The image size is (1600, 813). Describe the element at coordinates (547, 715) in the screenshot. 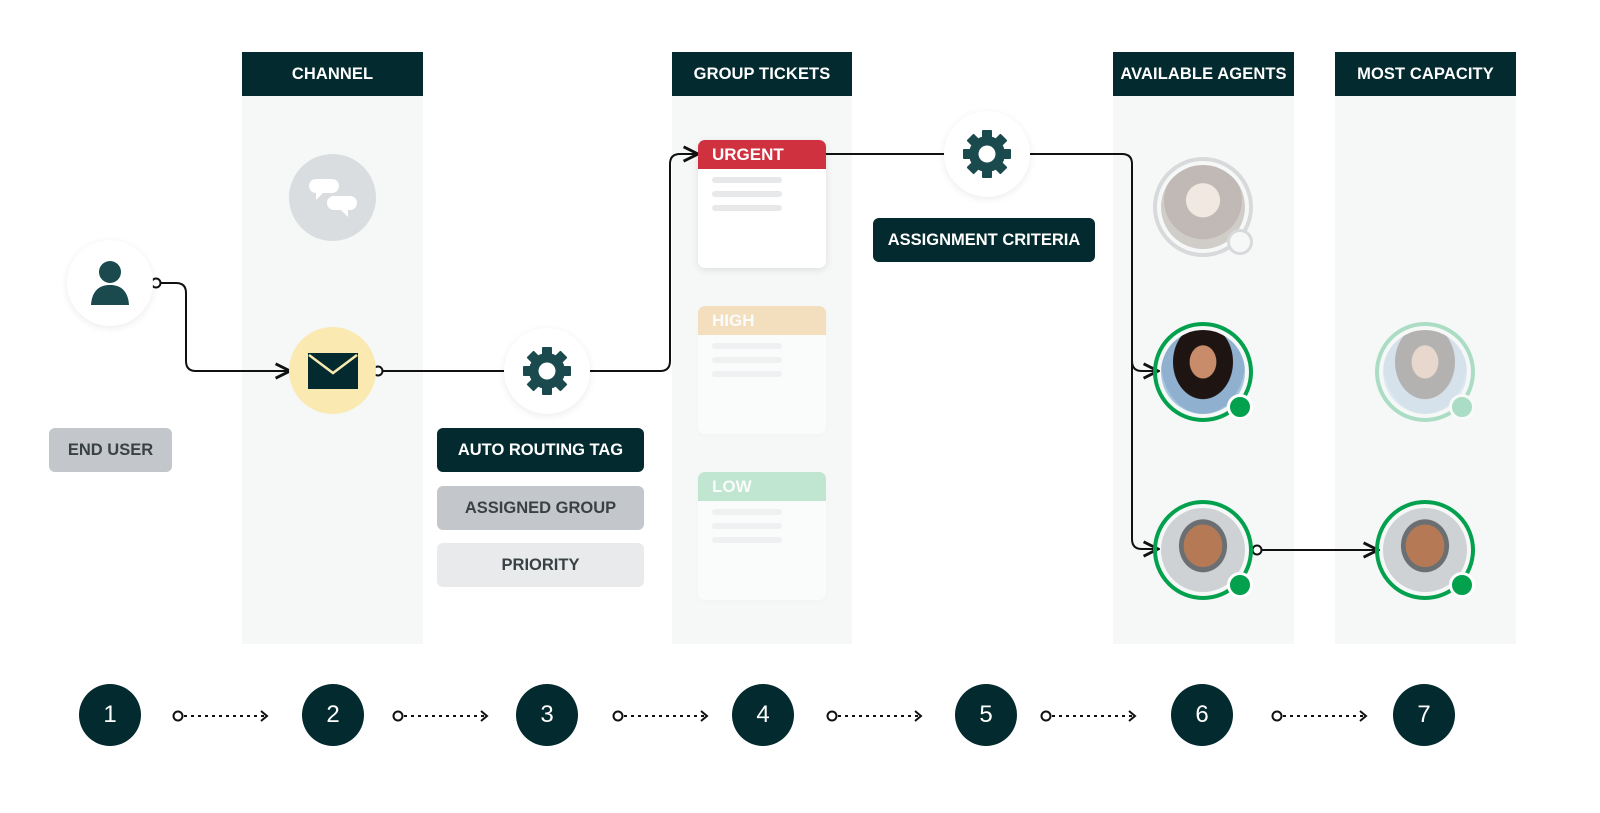

I see `step-3: 3` at that location.